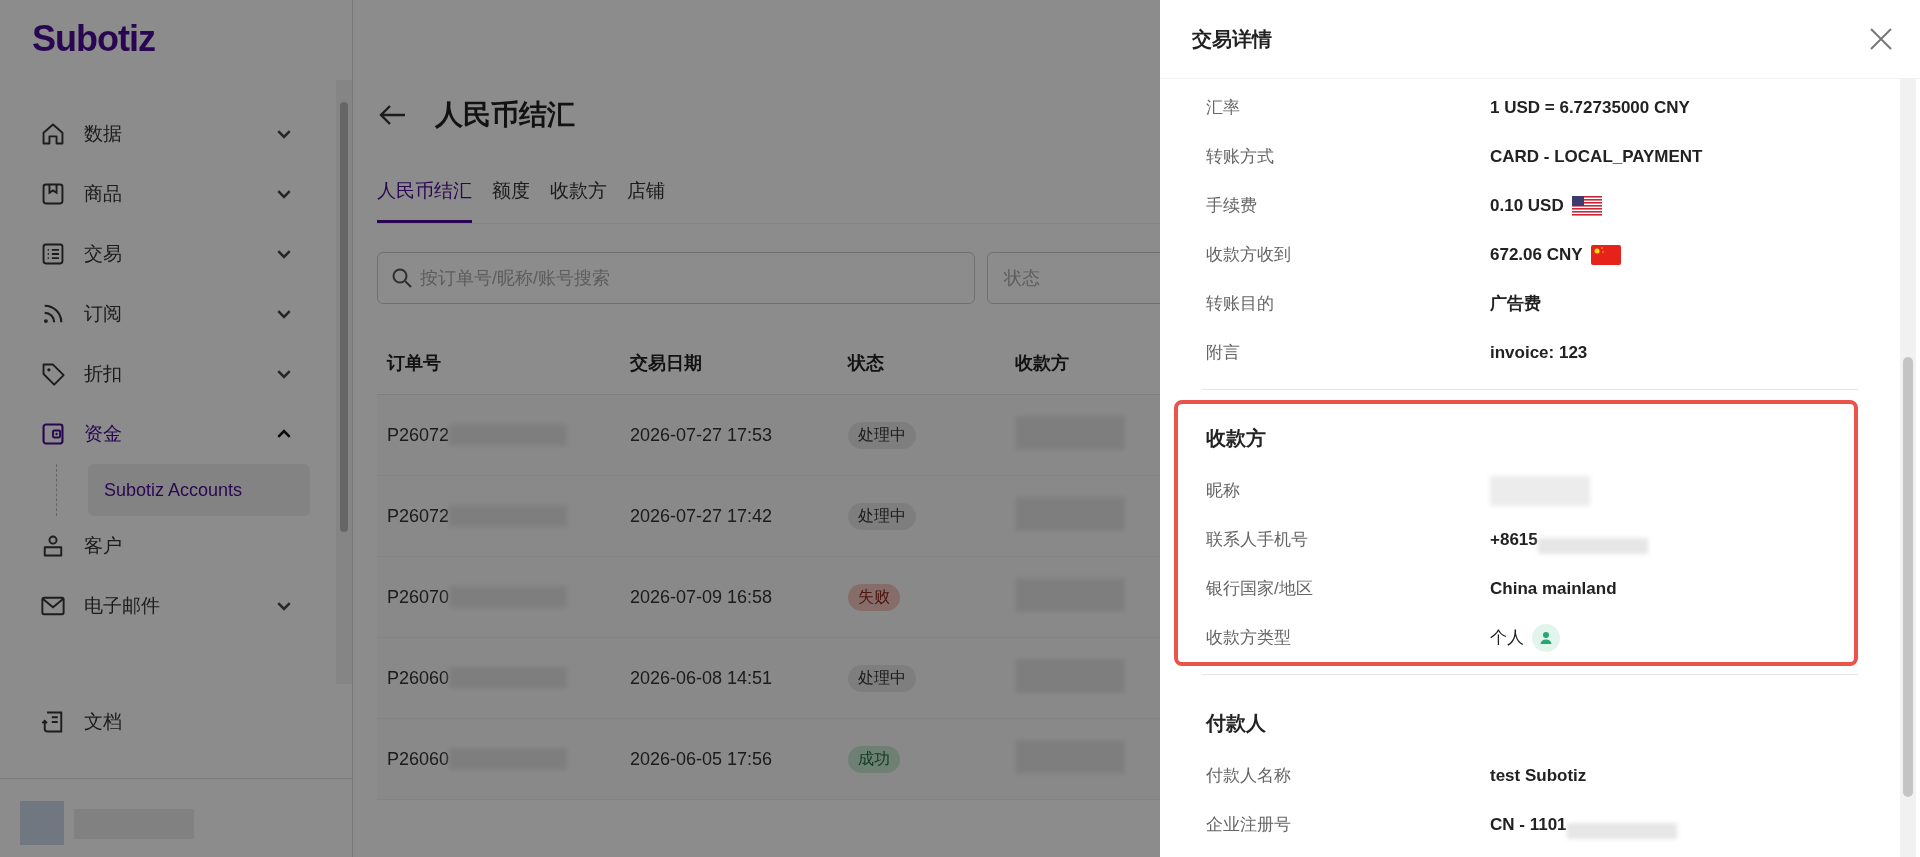 Image resolution: width=1920 pixels, height=857 pixels. I want to click on detail-label: 银行国家/地区, so click(1260, 589).